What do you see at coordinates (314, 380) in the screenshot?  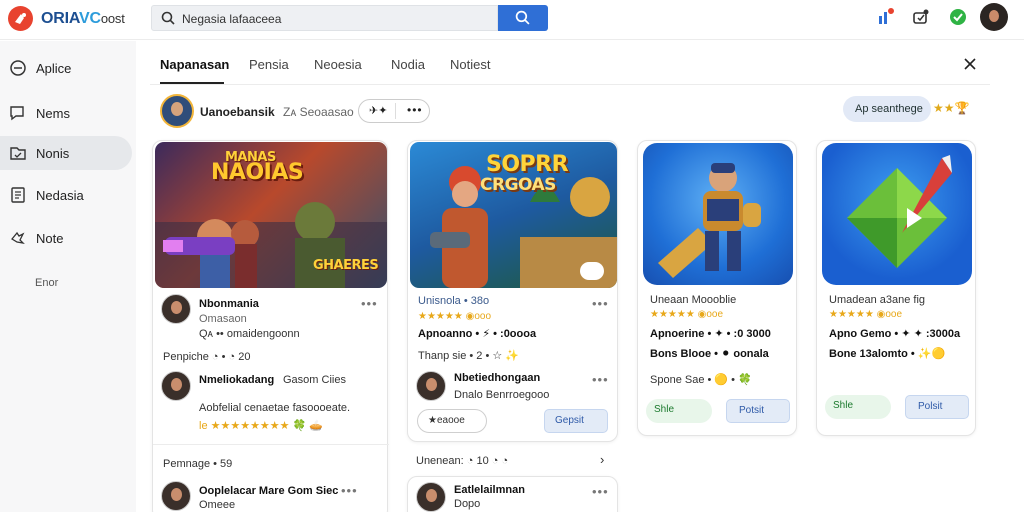 I see `comment-meta: Gasom Ciies` at bounding box center [314, 380].